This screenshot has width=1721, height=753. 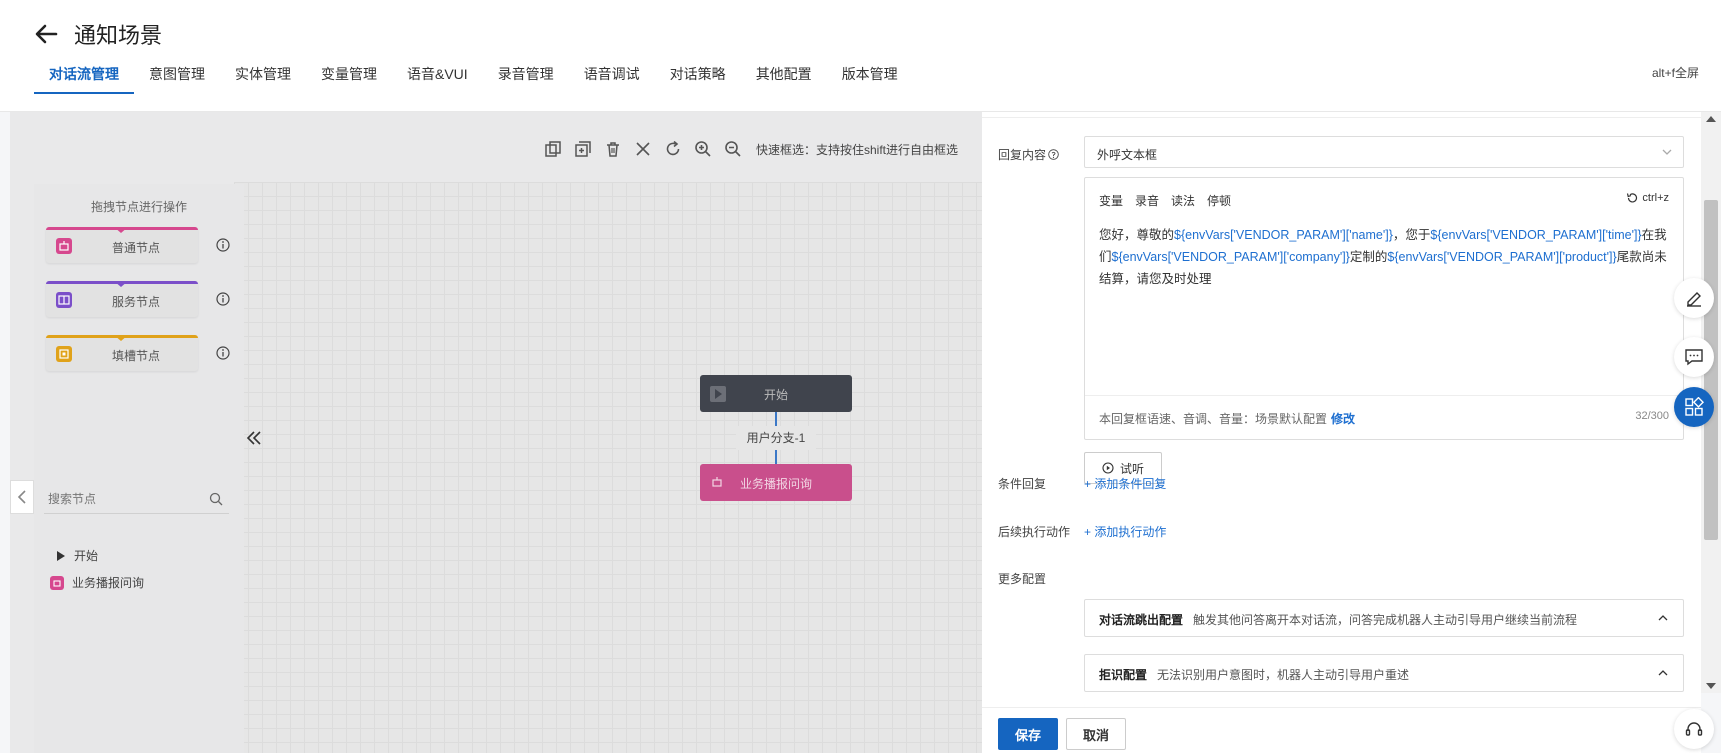 I want to click on delete-icon, so click(x=613, y=149).